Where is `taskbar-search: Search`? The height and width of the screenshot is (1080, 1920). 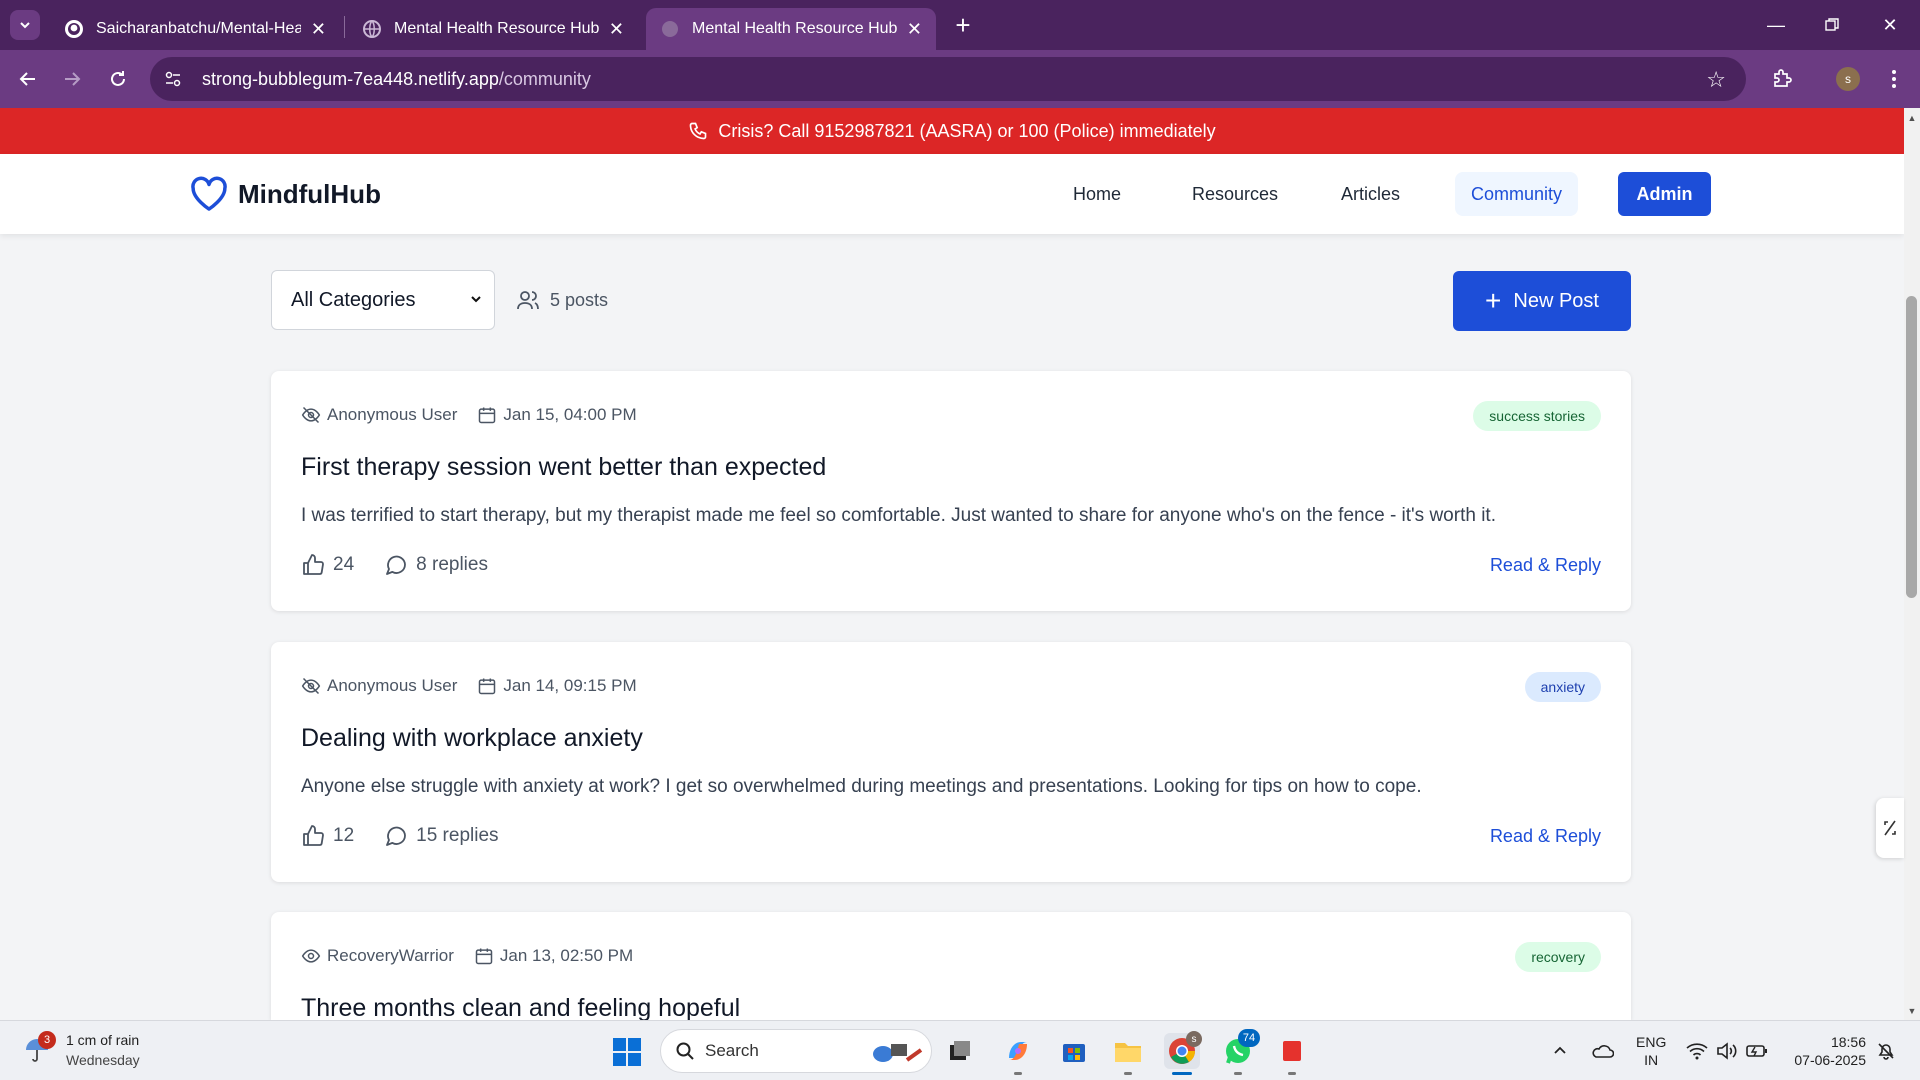
taskbar-search: Search is located at coordinates (796, 1051).